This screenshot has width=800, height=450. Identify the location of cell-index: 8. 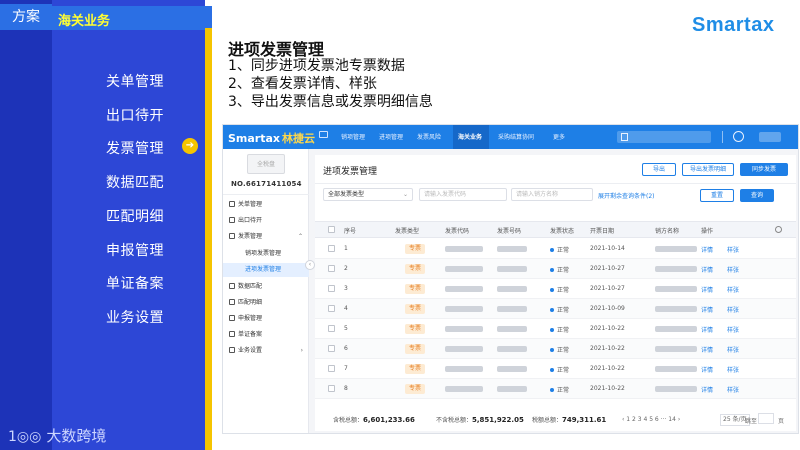
(346, 388).